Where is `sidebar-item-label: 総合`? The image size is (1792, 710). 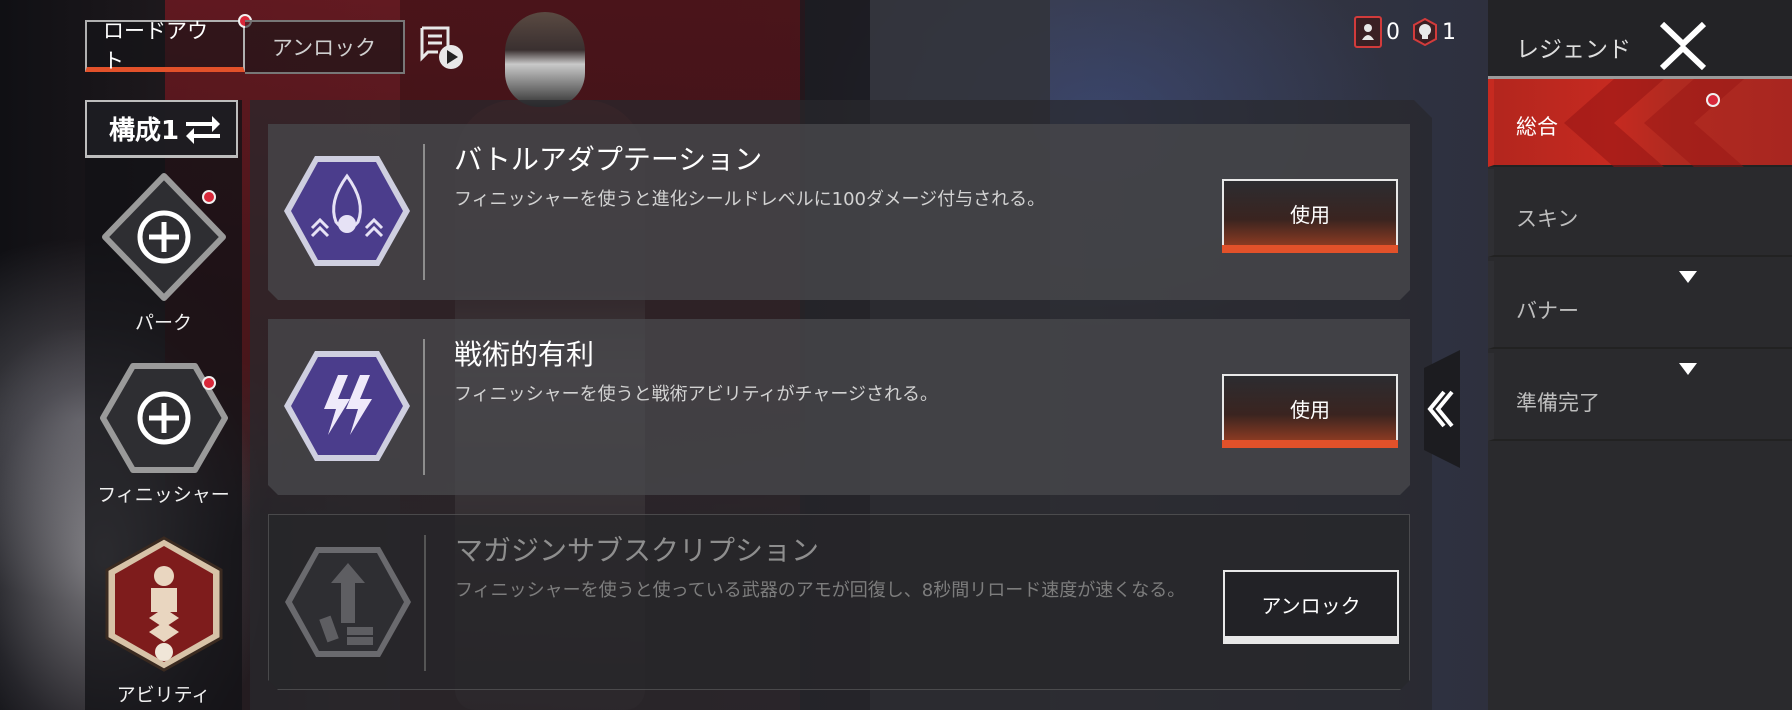 sidebar-item-label: 総合 is located at coordinates (1537, 127).